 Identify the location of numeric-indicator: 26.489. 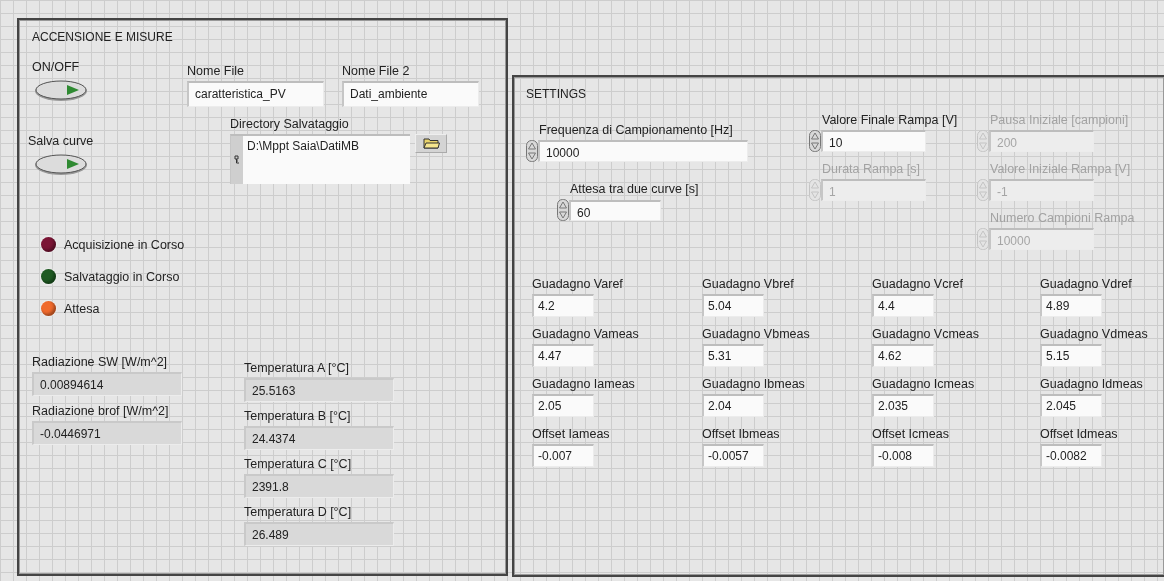
(319, 534).